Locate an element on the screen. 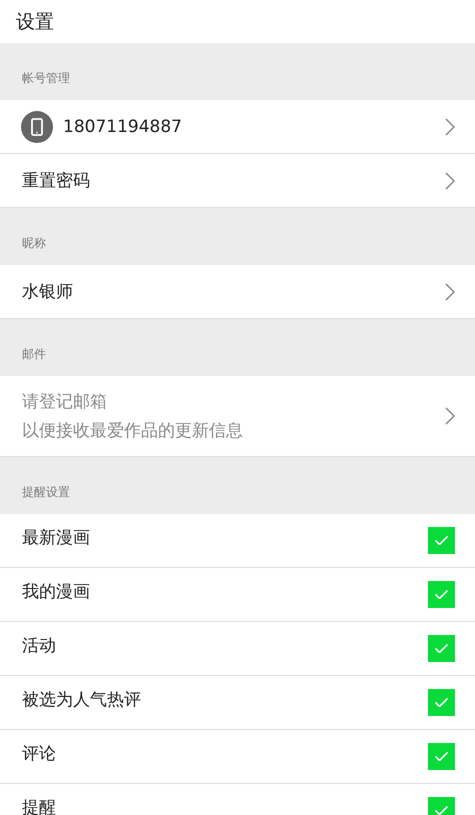 Image resolution: width=475 pixels, height=815 pixels. phone-row: 18071194887 is located at coordinates (237, 127).